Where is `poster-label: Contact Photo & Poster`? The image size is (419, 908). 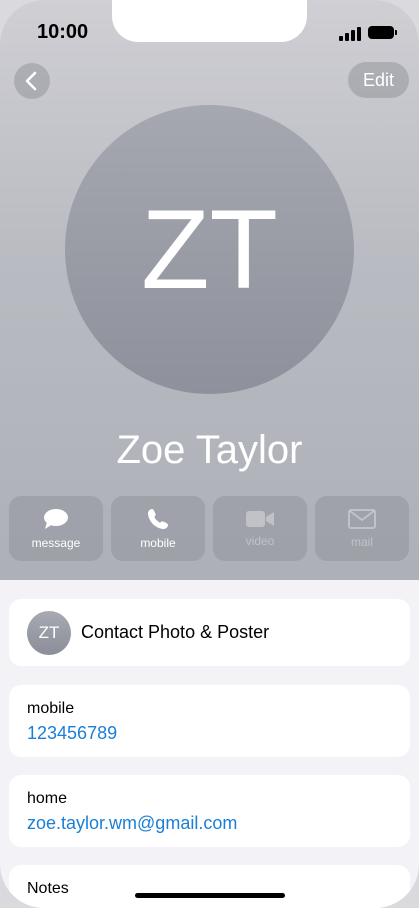
poster-label: Contact Photo & Poster is located at coordinates (175, 632).